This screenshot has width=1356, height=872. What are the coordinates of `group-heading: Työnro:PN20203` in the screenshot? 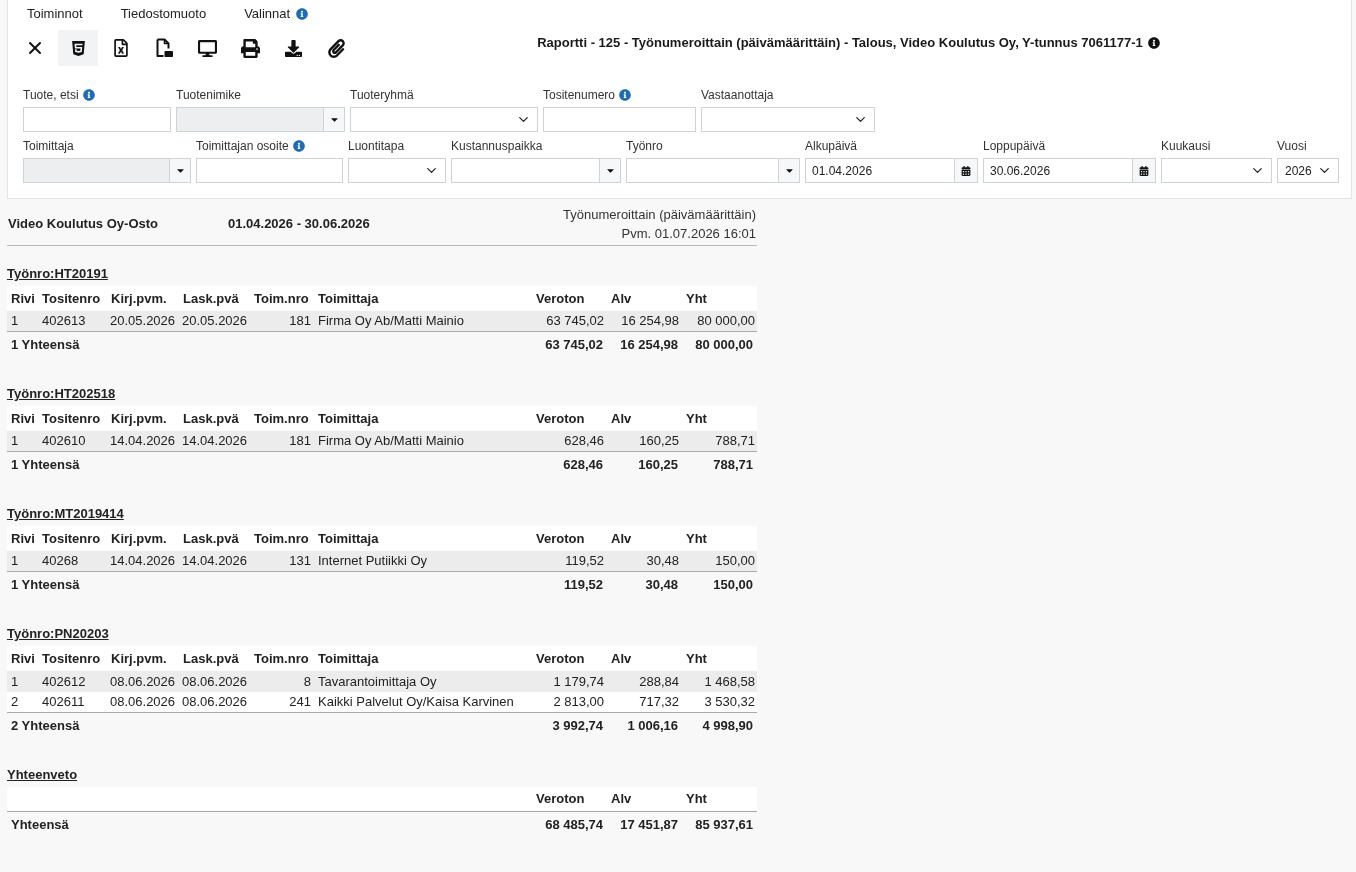 It's located at (58, 633).